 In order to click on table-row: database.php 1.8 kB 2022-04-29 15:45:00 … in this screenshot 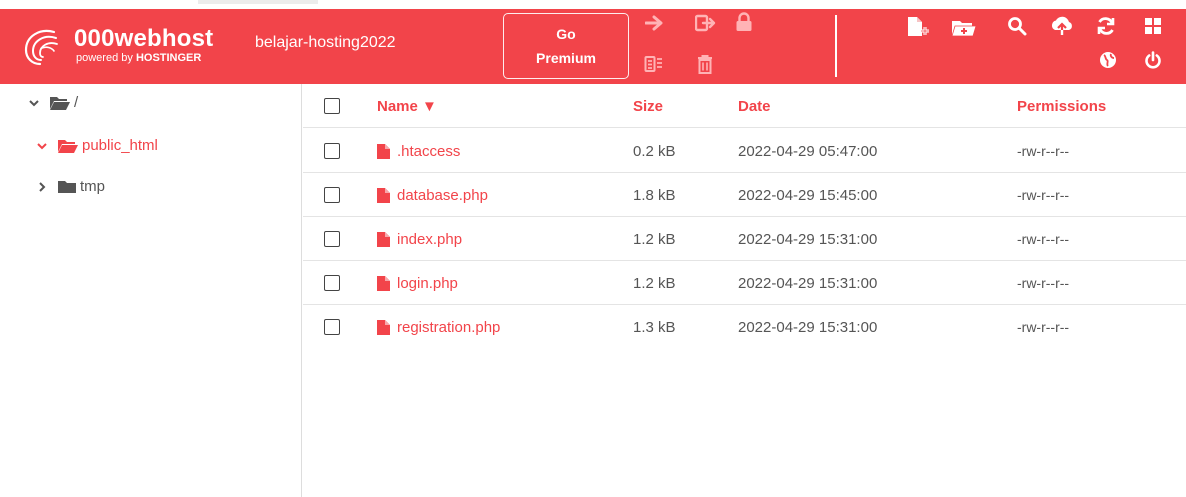, I will do `click(744, 195)`.